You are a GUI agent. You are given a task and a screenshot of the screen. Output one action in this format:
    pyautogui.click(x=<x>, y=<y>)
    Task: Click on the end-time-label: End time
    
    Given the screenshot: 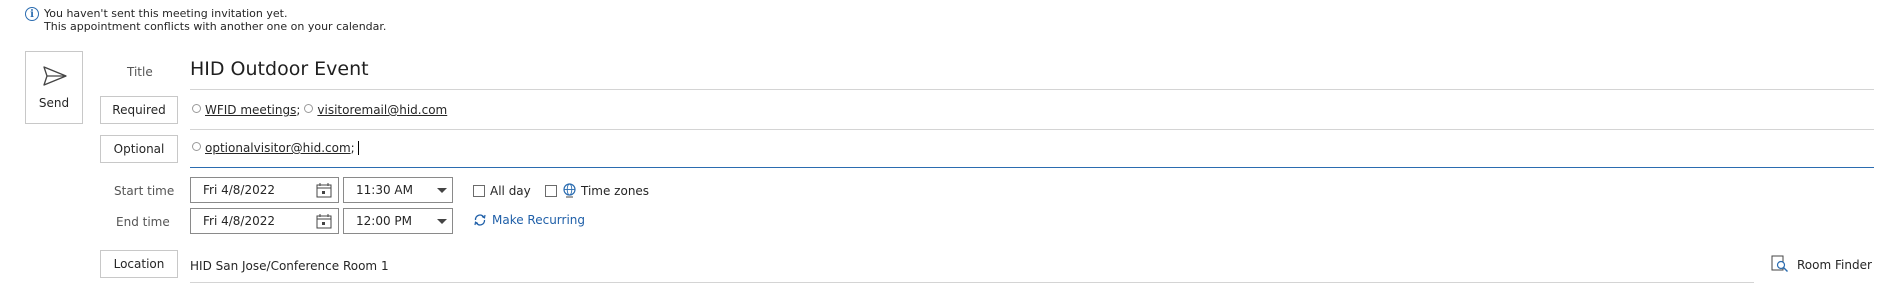 What is the action you would take?
    pyautogui.click(x=143, y=222)
    